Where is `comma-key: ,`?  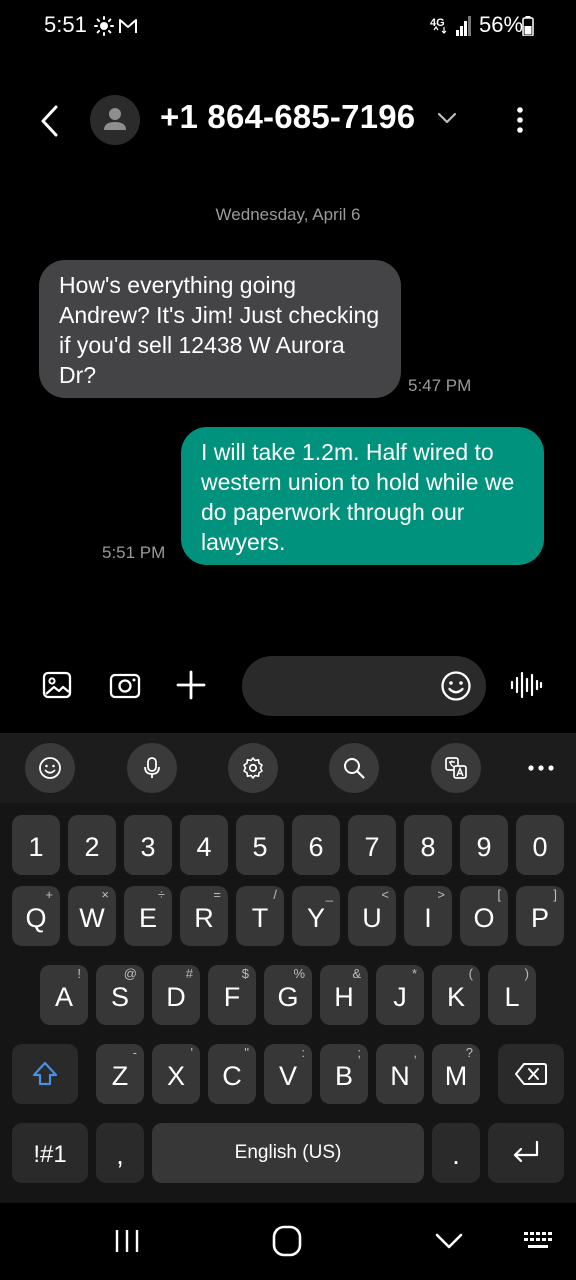 comma-key: , is located at coordinates (120, 1153).